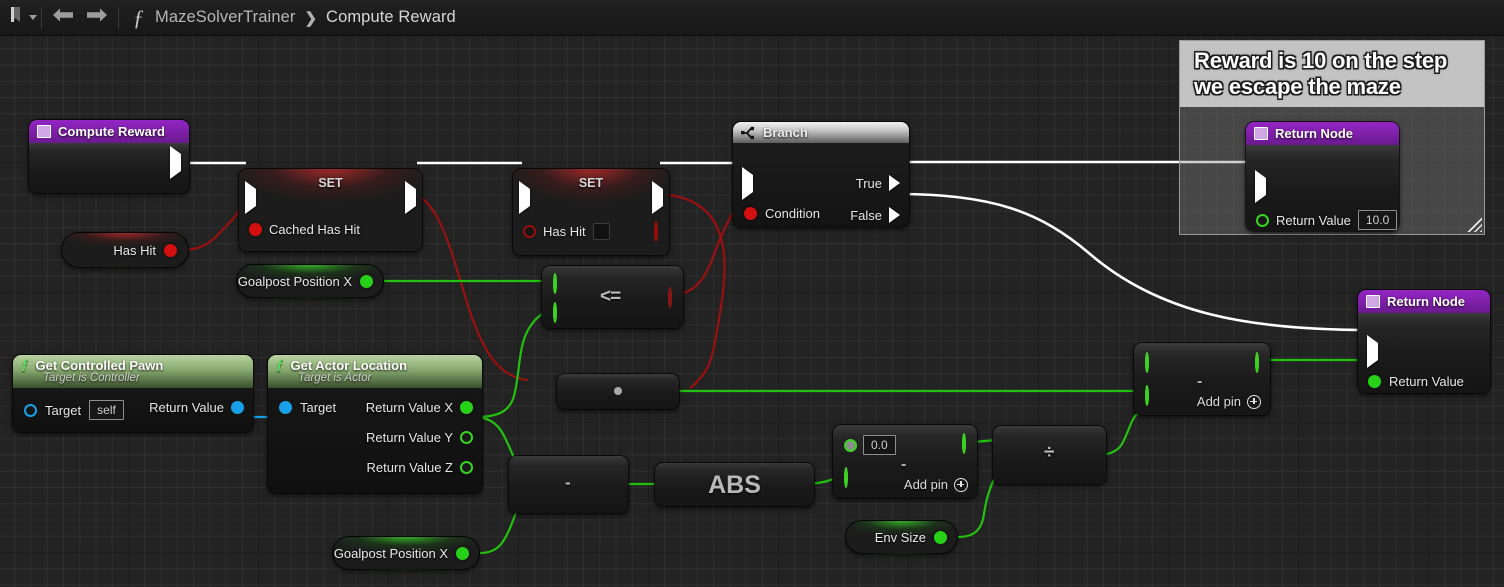 The image size is (1504, 587). I want to click on node-subtitle: Target is Actor, so click(335, 378).